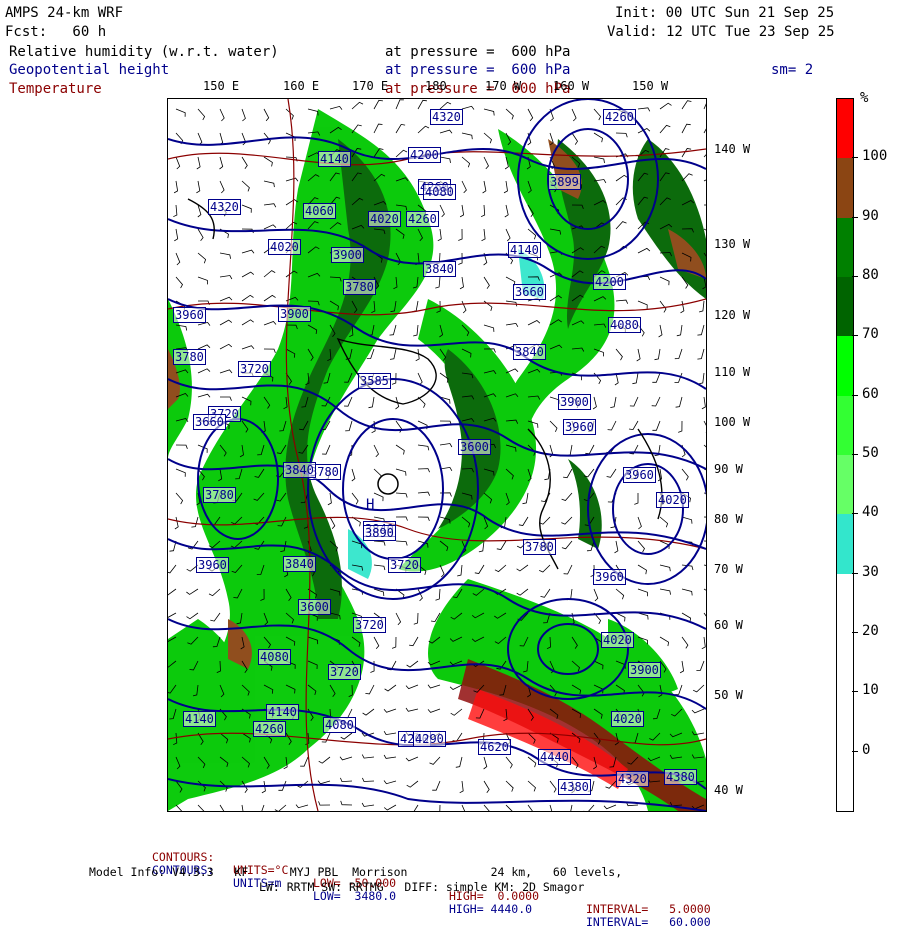 This screenshot has height=929, width=900. Describe the element at coordinates (845, 603) in the screenshot. I see `colorbar-segment` at that location.